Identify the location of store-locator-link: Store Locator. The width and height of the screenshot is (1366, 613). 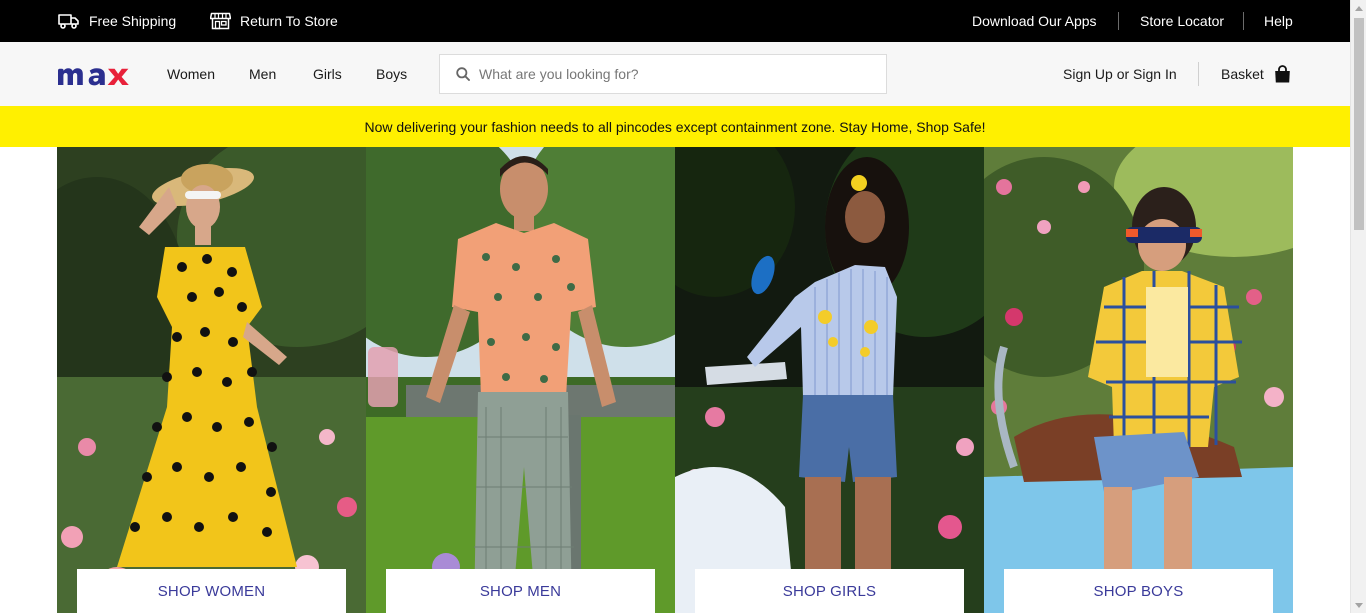
(1182, 21).